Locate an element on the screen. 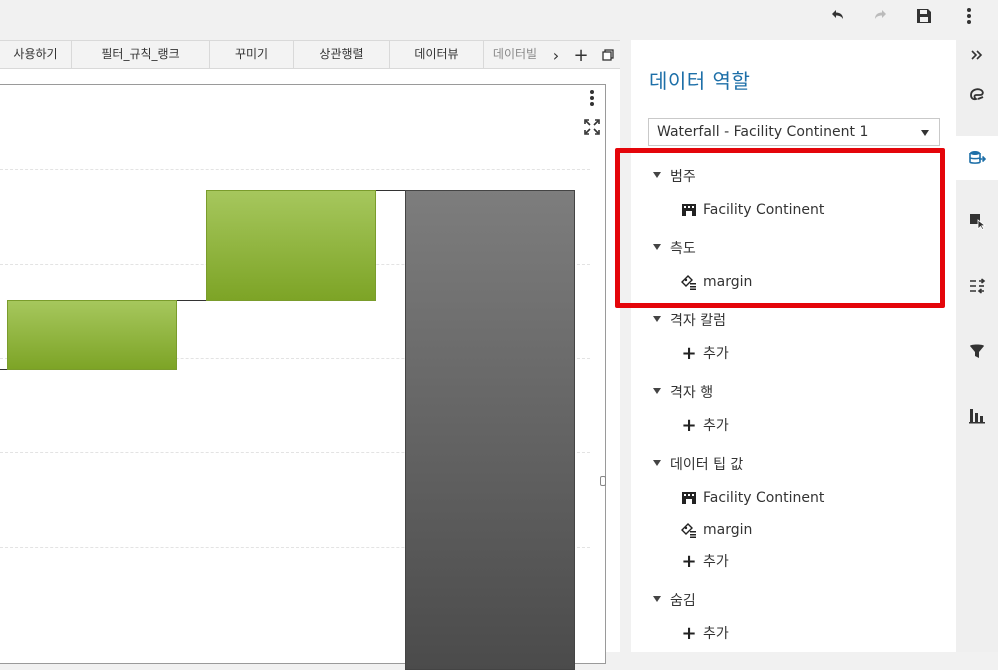 Image resolution: width=998 pixels, height=670 pixels. report-tabs: 사용하기 필터_규칙_랭크 꾸미기 상관행렬 데이터뷰 데이터빌 › + is located at coordinates (310, 54).